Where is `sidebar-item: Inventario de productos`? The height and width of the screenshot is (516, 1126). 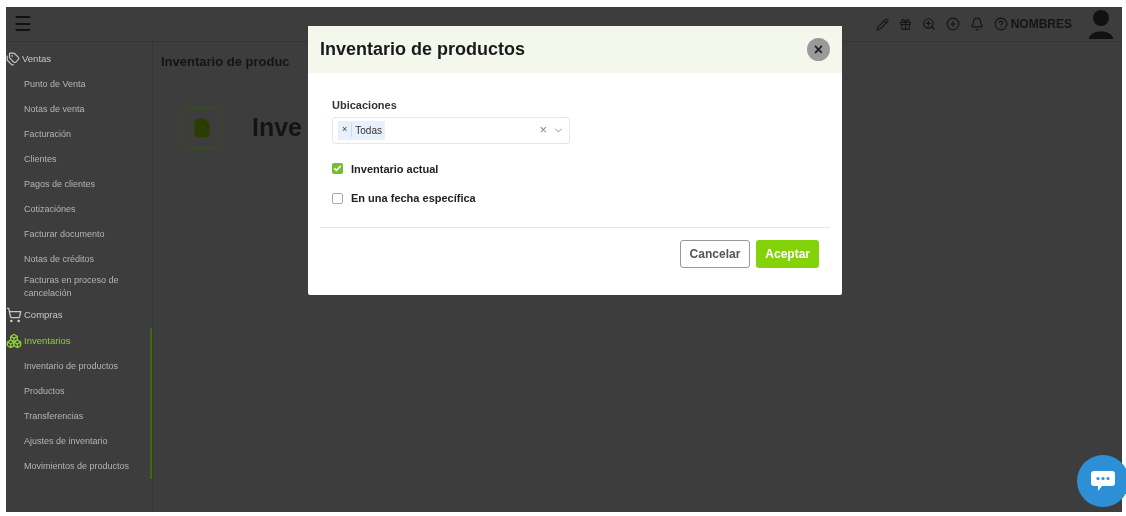
sidebar-item: Inventario de productos is located at coordinates (71, 366).